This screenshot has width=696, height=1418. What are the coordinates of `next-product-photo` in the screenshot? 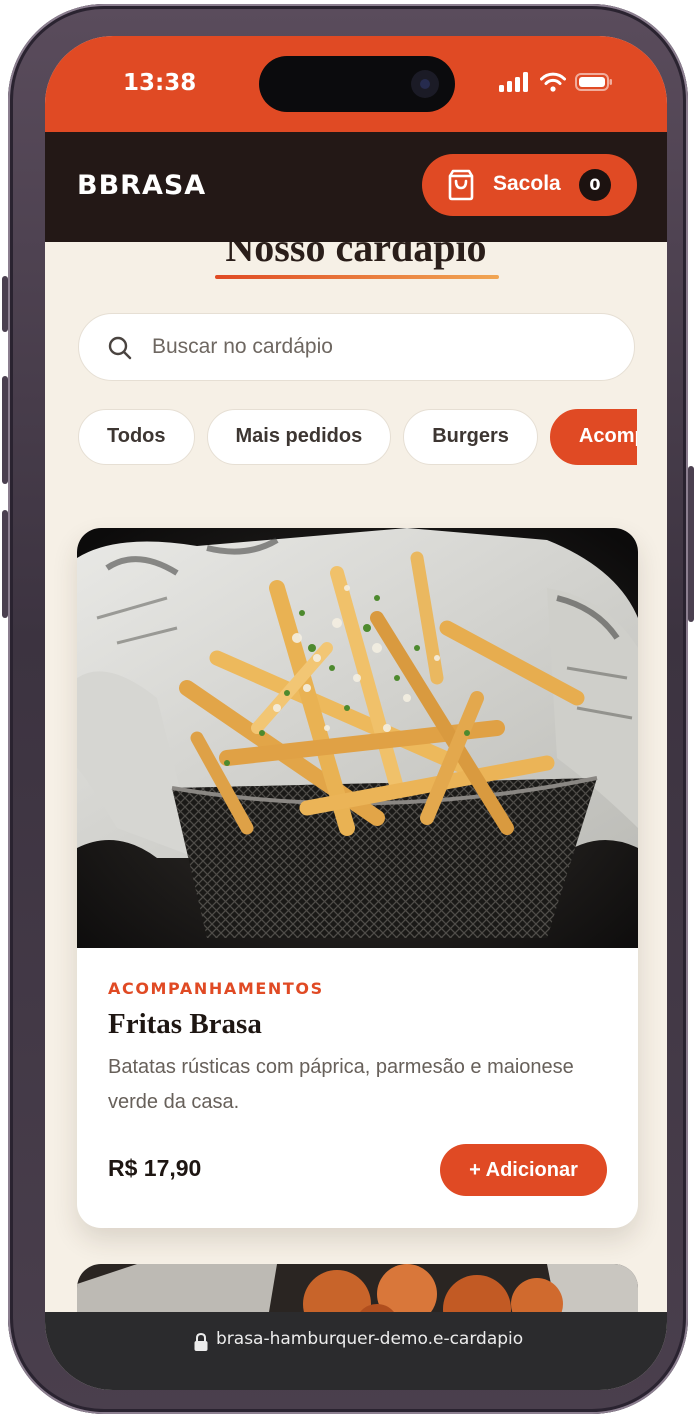 It's located at (357, 1288).